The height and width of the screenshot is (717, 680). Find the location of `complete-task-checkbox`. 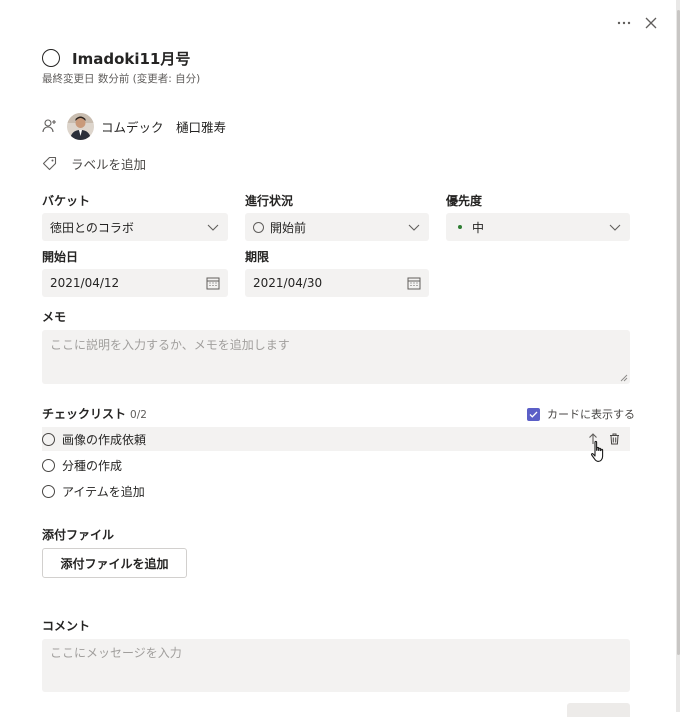

complete-task-checkbox is located at coordinates (51, 58).